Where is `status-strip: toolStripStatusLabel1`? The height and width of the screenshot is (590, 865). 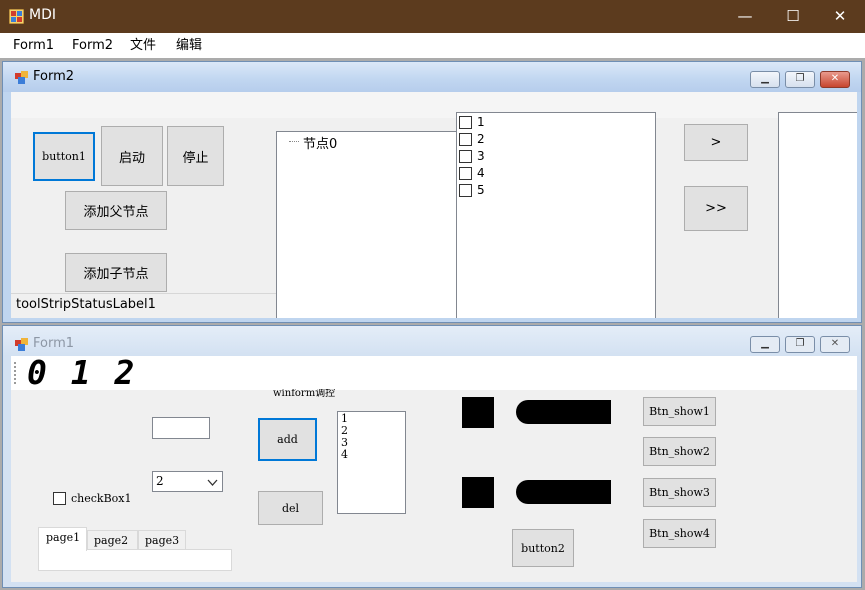 status-strip: toolStripStatusLabel1 is located at coordinates (143, 305).